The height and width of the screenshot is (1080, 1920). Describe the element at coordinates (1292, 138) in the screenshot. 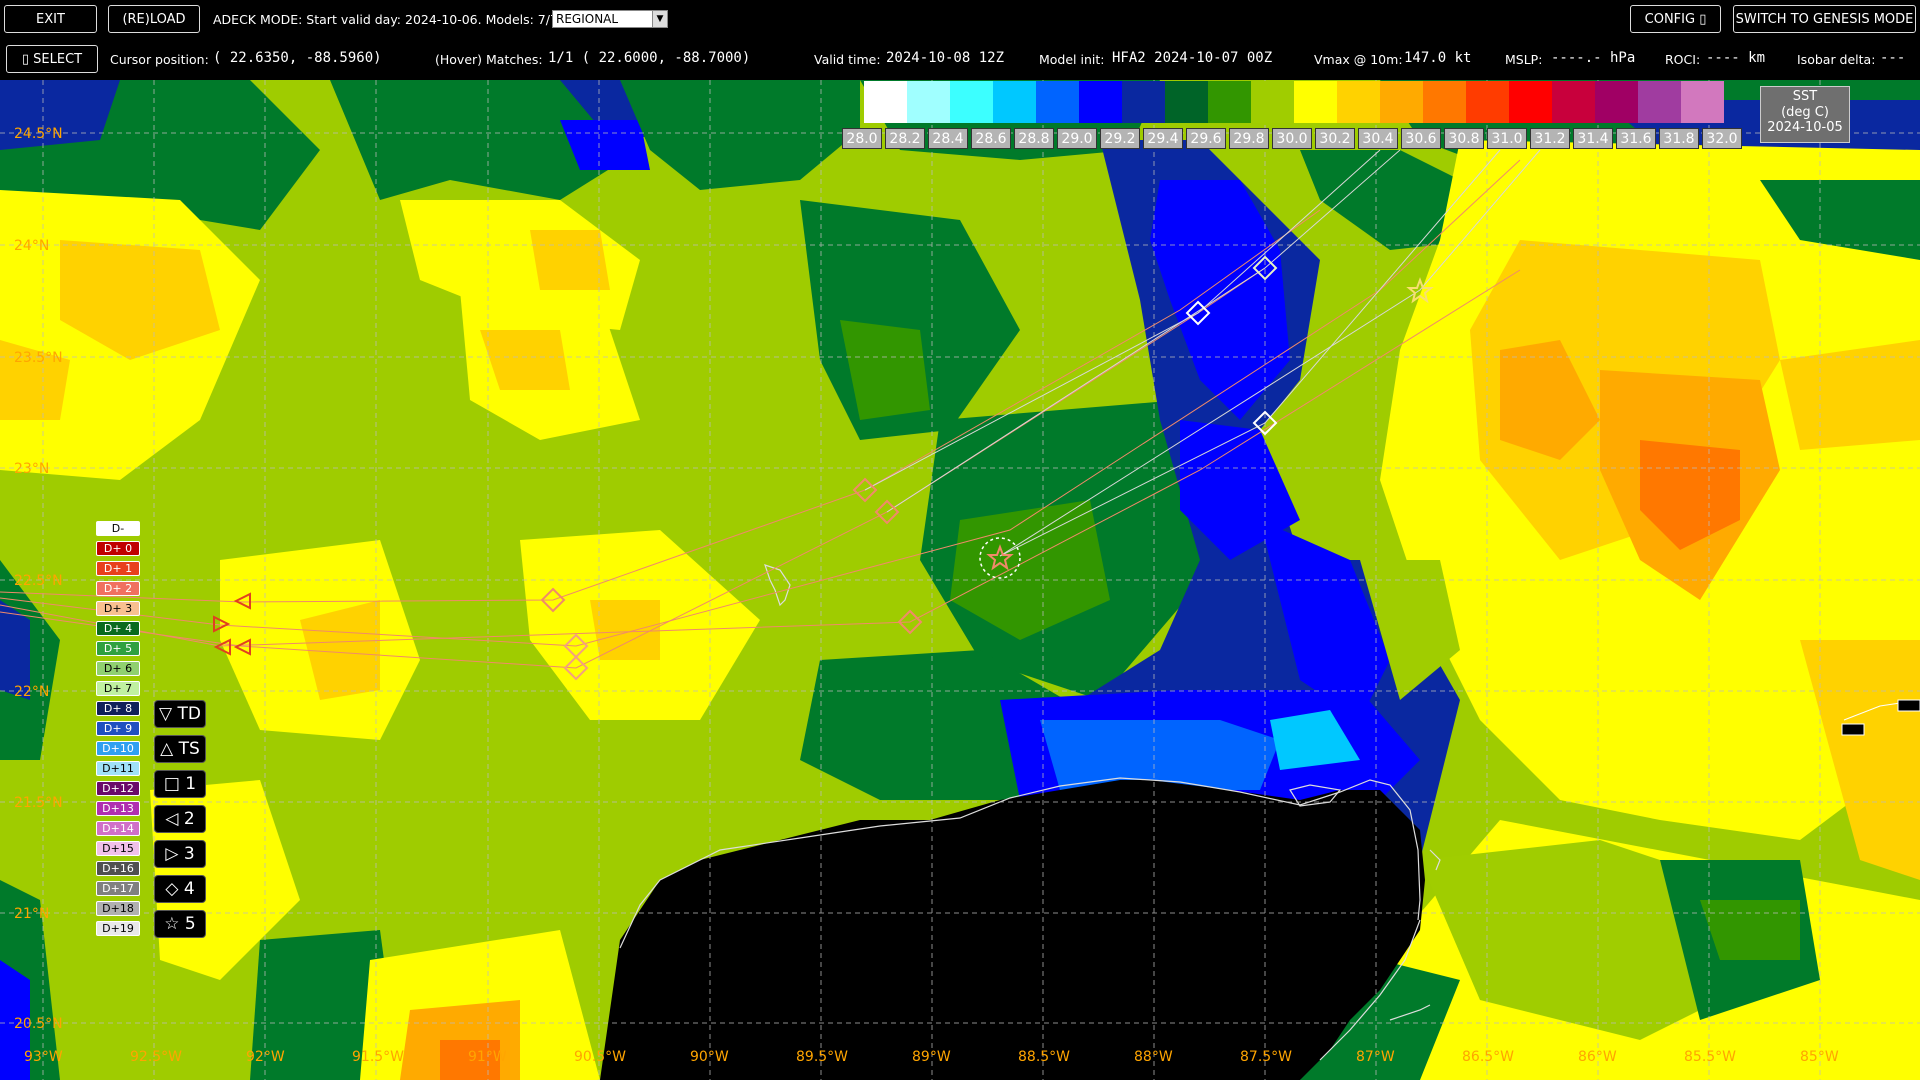

I see `colorbar-label: 30.0` at that location.